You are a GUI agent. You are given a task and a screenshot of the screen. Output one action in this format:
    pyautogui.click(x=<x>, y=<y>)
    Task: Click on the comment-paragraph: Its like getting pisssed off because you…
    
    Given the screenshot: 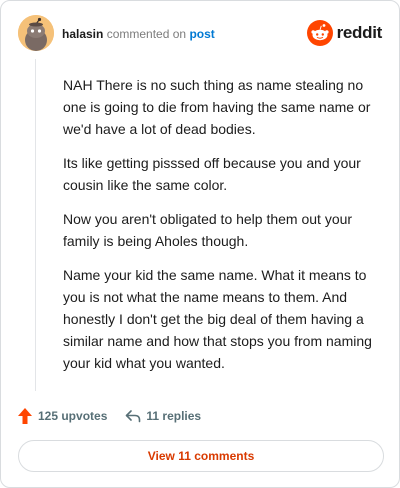 What is the action you would take?
    pyautogui.click(x=212, y=174)
    